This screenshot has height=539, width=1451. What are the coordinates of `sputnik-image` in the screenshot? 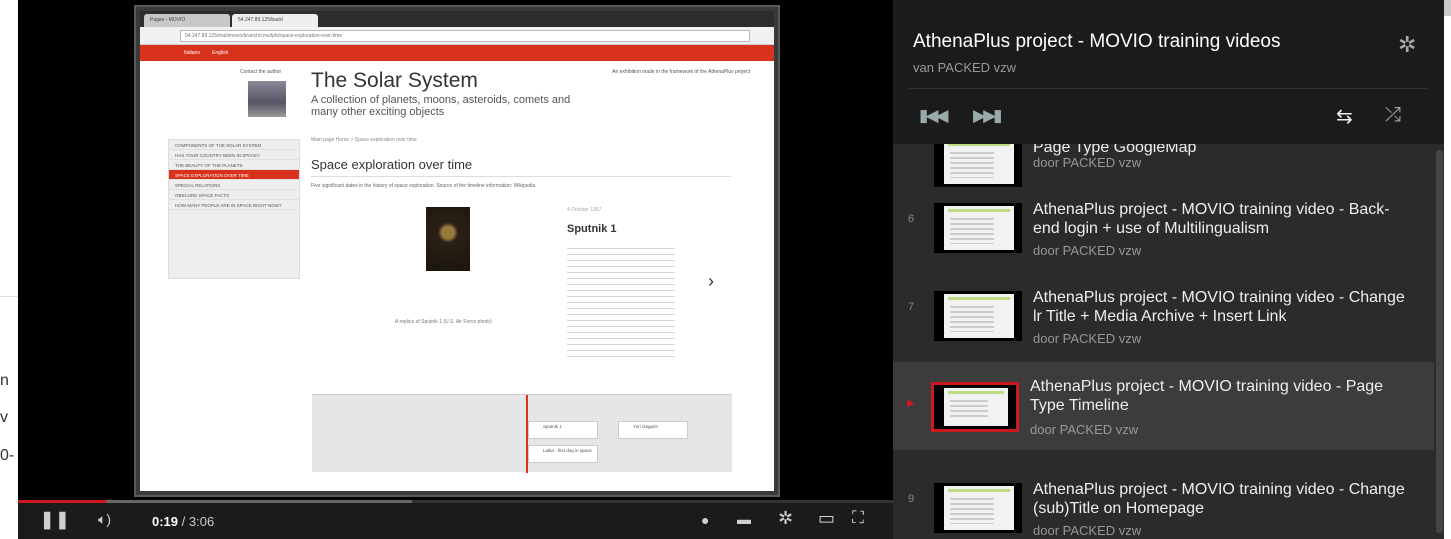 It's located at (448, 239).